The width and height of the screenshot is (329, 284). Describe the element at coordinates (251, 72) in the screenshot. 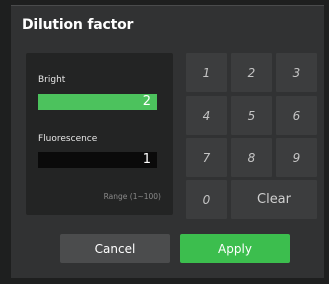

I see `key-2: 2` at that location.